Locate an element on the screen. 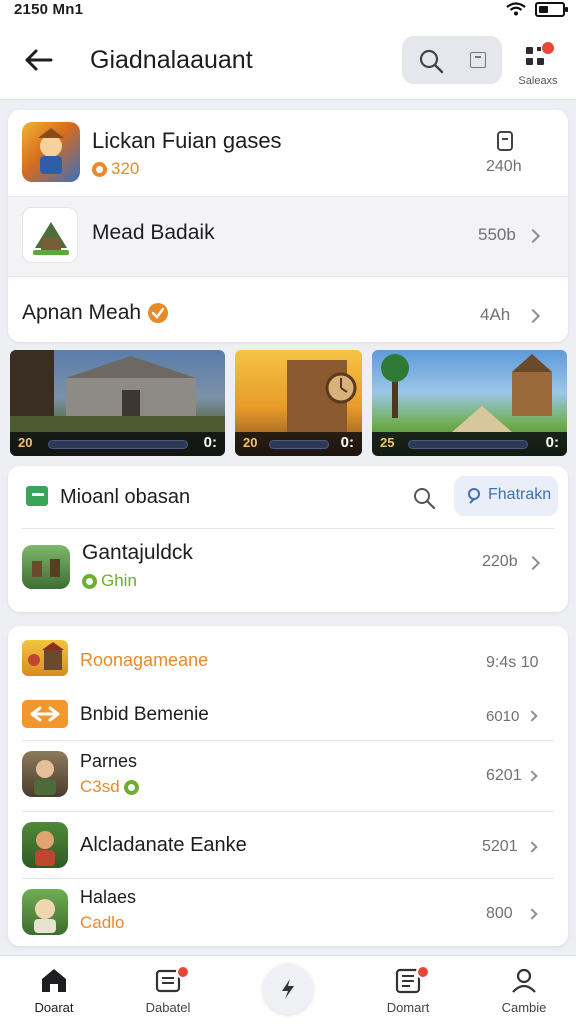 This screenshot has width=576, height=1024. game-title: Apnan Meah is located at coordinates (95, 313).